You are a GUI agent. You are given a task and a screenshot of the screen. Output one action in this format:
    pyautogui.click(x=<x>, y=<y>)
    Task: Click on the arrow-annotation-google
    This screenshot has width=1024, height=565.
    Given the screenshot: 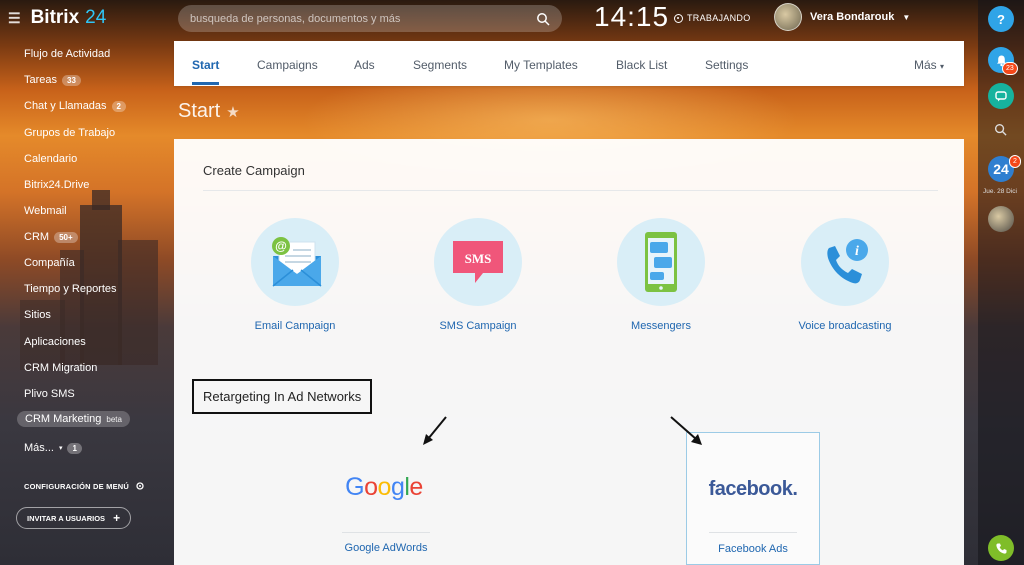 What is the action you would take?
    pyautogui.click(x=435, y=430)
    